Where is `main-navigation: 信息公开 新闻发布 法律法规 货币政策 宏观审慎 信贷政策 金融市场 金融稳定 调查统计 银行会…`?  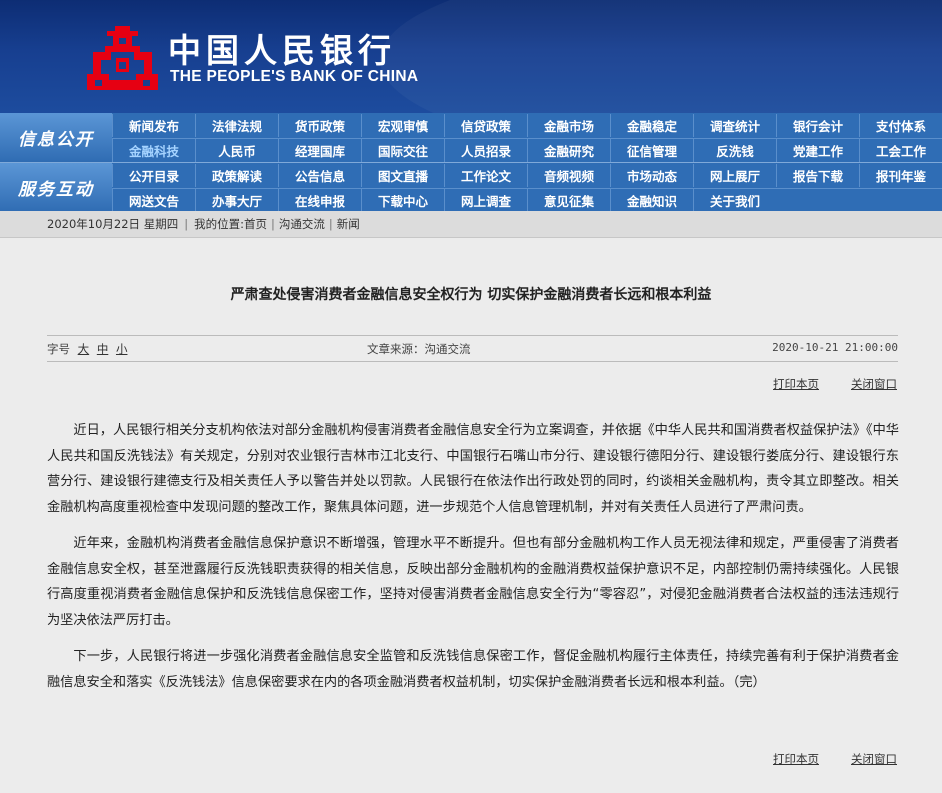 main-navigation: 信息公开 新闻发布 法律法规 货币政策 宏观审慎 信贷政策 金融市场 金融稳定 调查统计 银行会… is located at coordinates (471, 162).